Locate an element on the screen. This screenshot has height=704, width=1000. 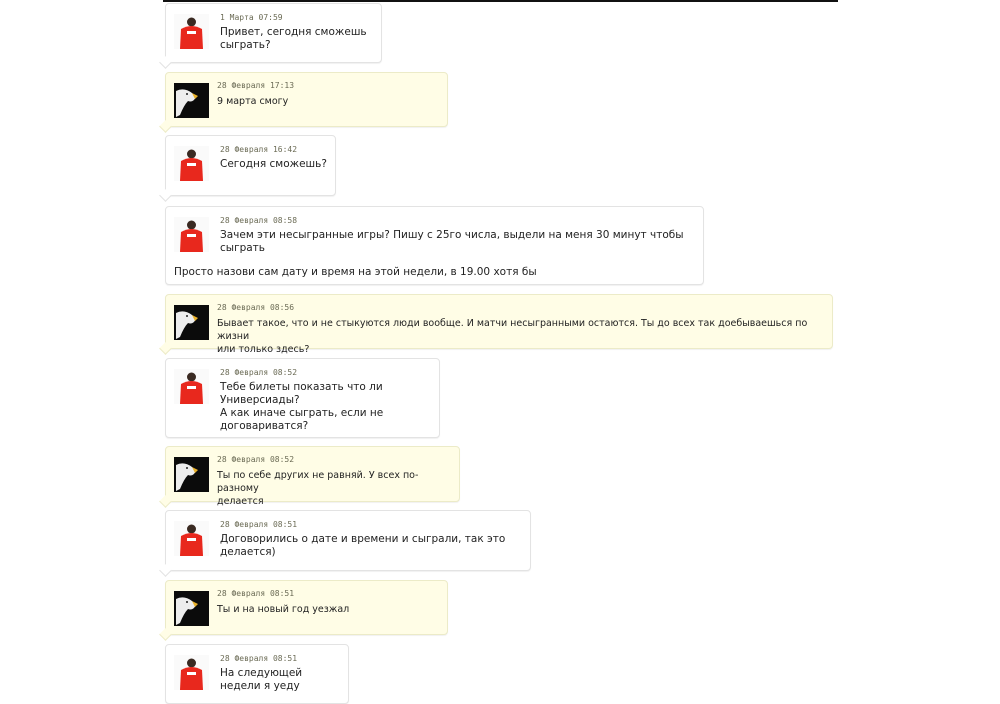
message-text: Привет, сегодня сможешь сыграть? is located at coordinates (293, 38).